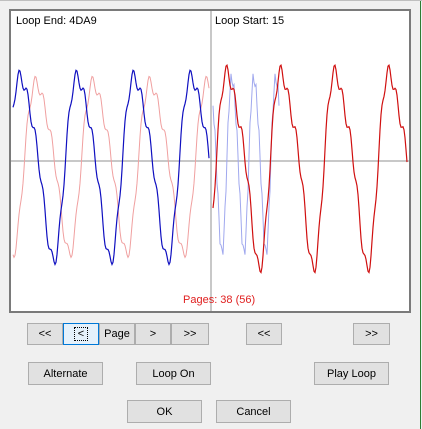 The width and height of the screenshot is (422, 429). I want to click on alternate-button: Alternate, so click(65, 373).